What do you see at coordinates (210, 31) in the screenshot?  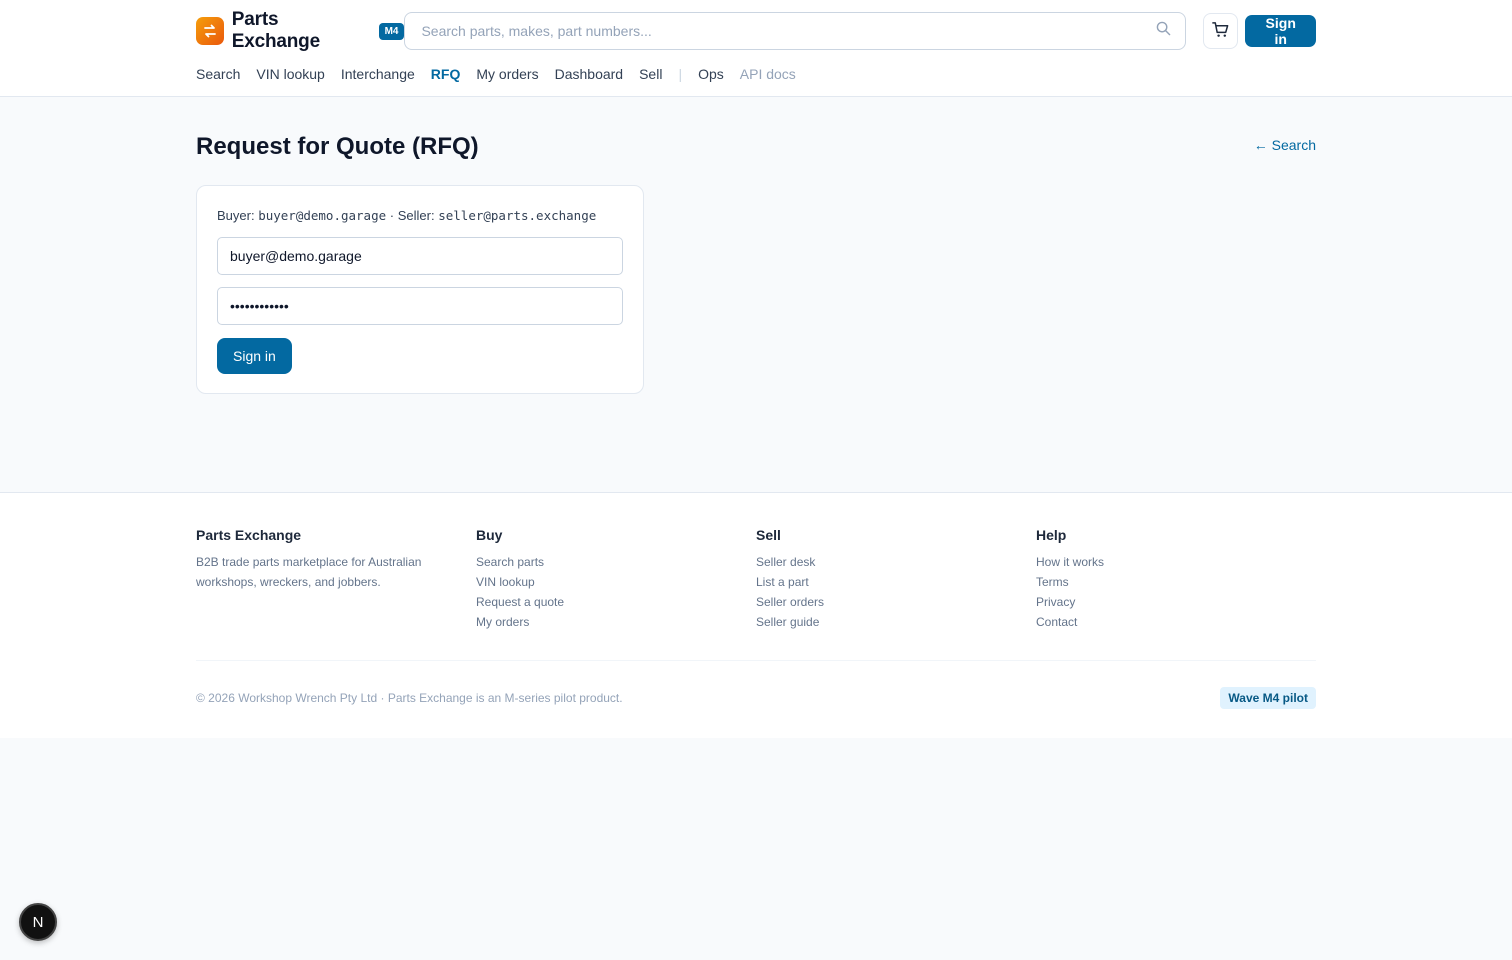 I see `exchange-arrows-icon` at bounding box center [210, 31].